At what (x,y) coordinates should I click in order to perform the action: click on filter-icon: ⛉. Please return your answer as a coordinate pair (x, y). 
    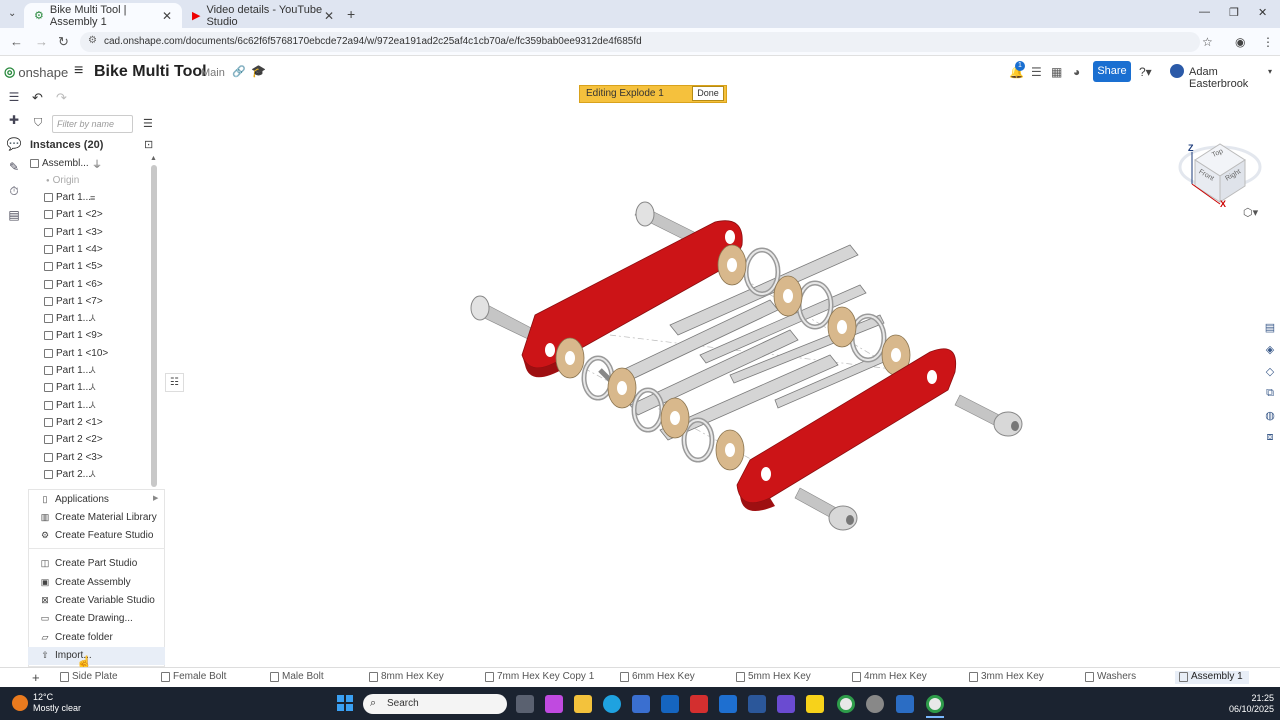
    Looking at the image, I should click on (38, 123).